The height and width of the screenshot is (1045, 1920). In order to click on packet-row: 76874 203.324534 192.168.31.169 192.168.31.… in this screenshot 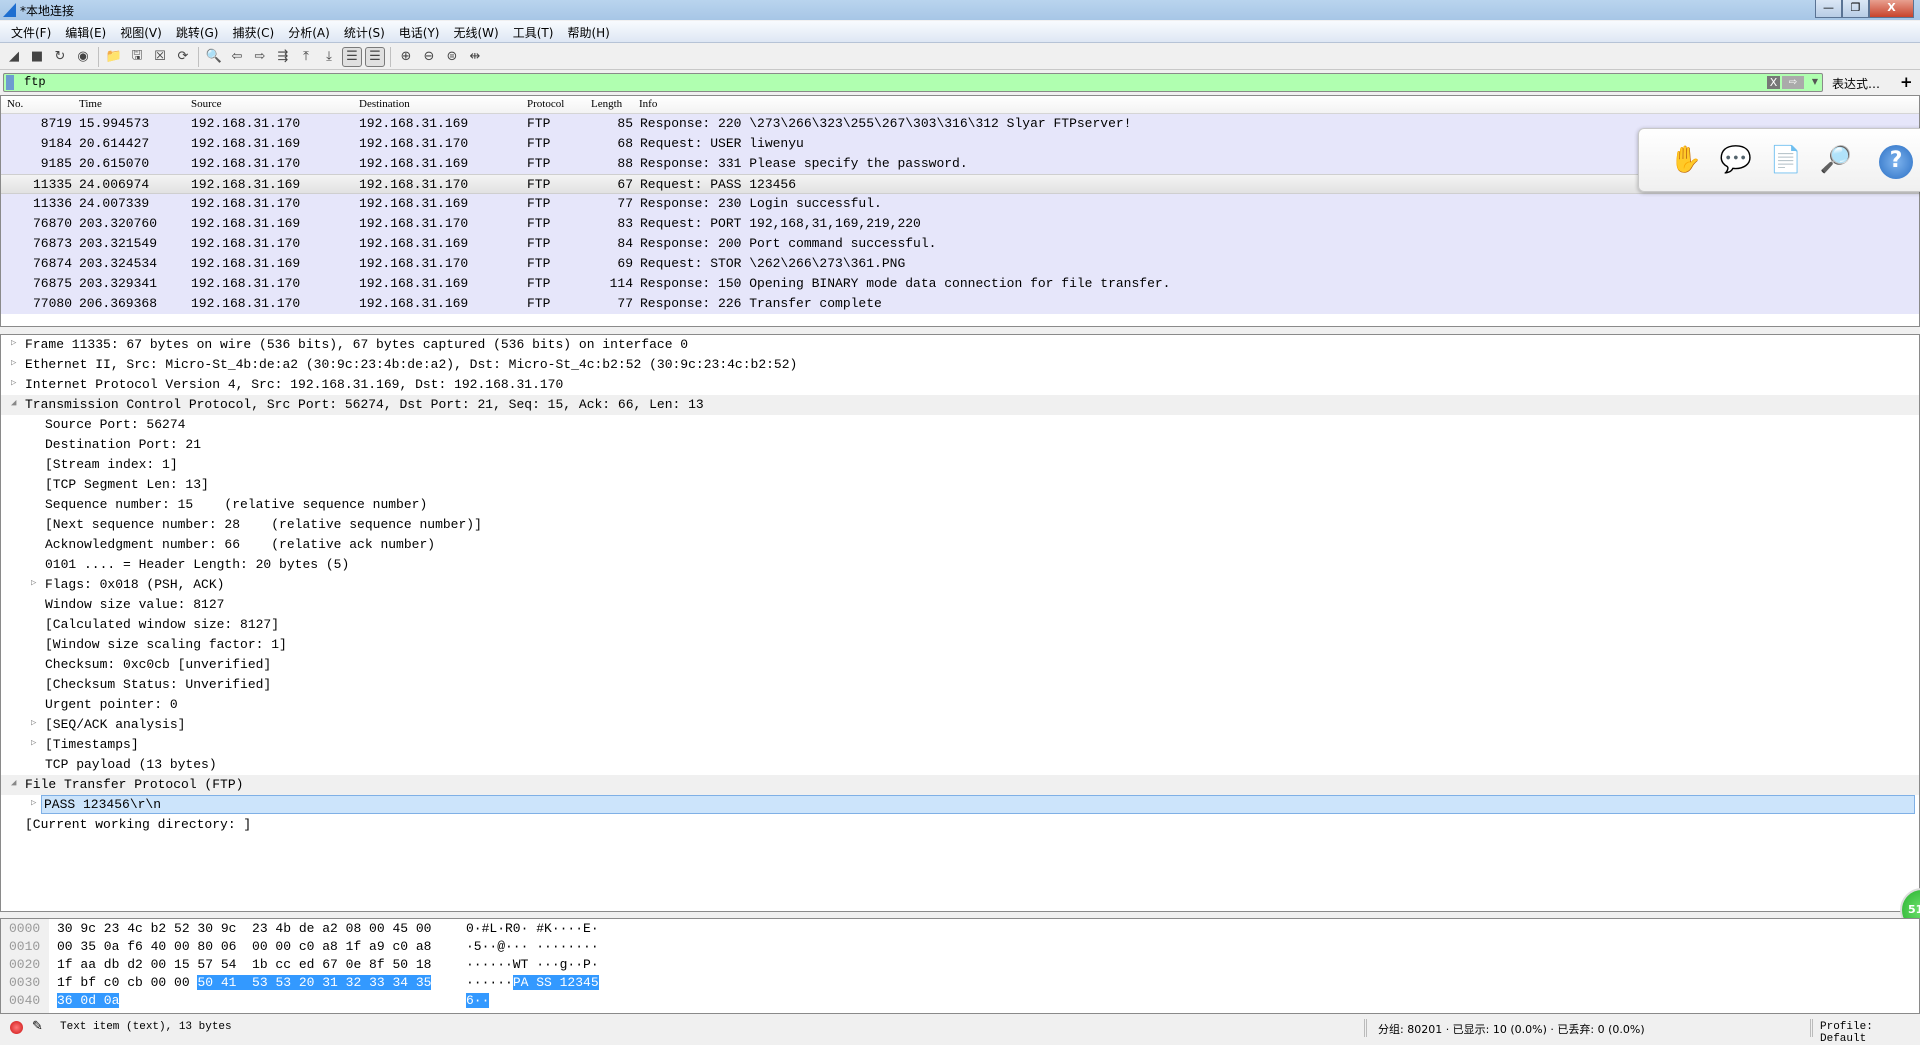, I will do `click(960, 264)`.